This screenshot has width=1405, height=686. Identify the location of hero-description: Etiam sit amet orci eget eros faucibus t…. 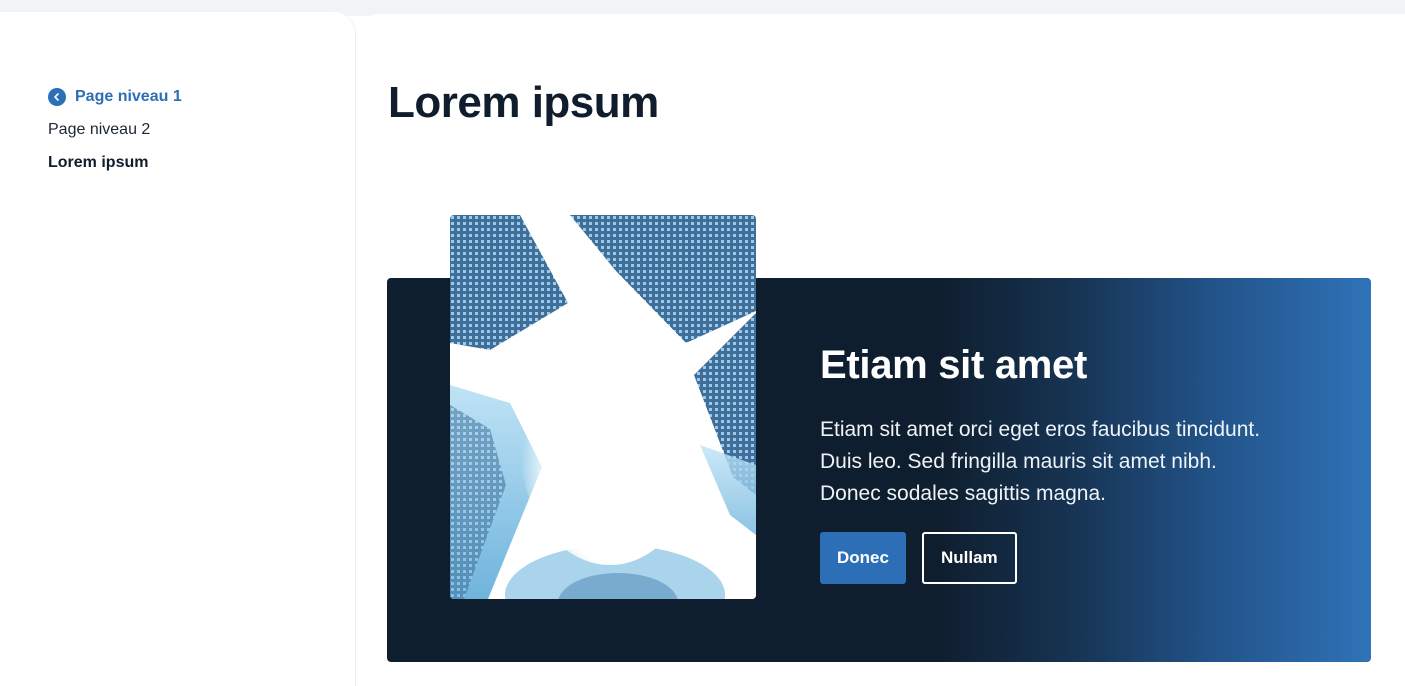
(1040, 461).